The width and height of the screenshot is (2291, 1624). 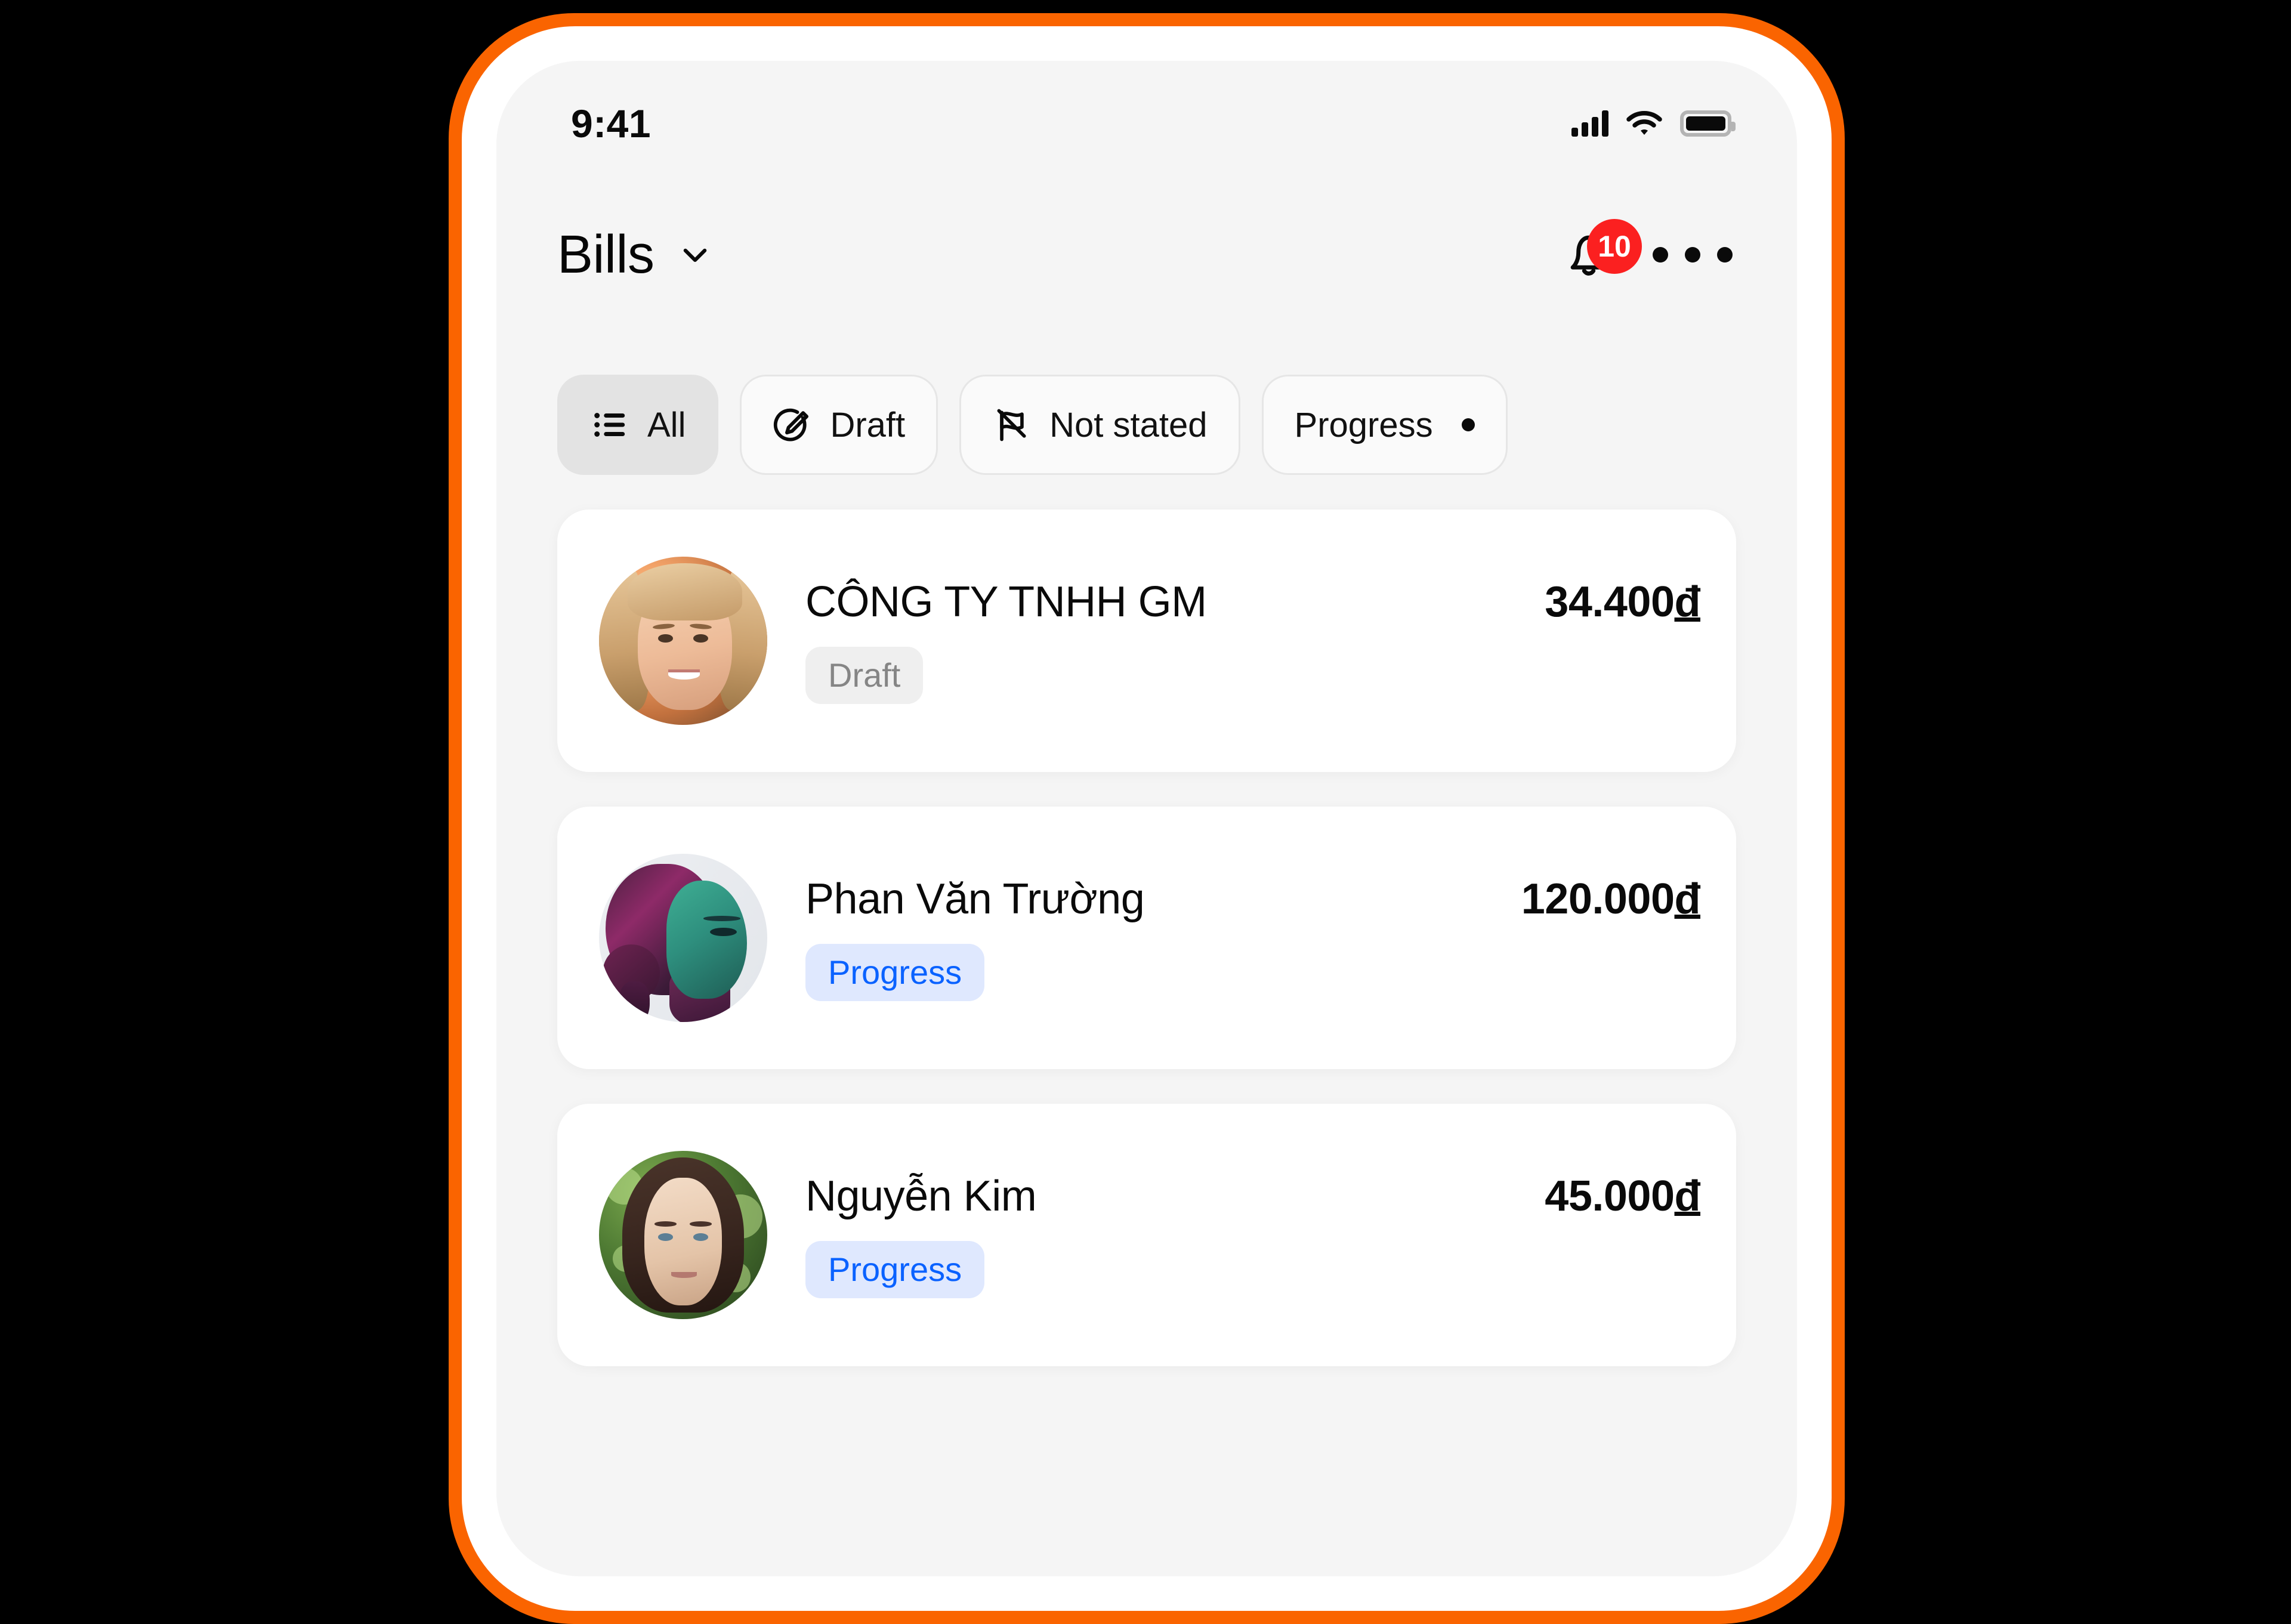 I want to click on filter-chip-not-stated: Not stated, so click(x=1099, y=425).